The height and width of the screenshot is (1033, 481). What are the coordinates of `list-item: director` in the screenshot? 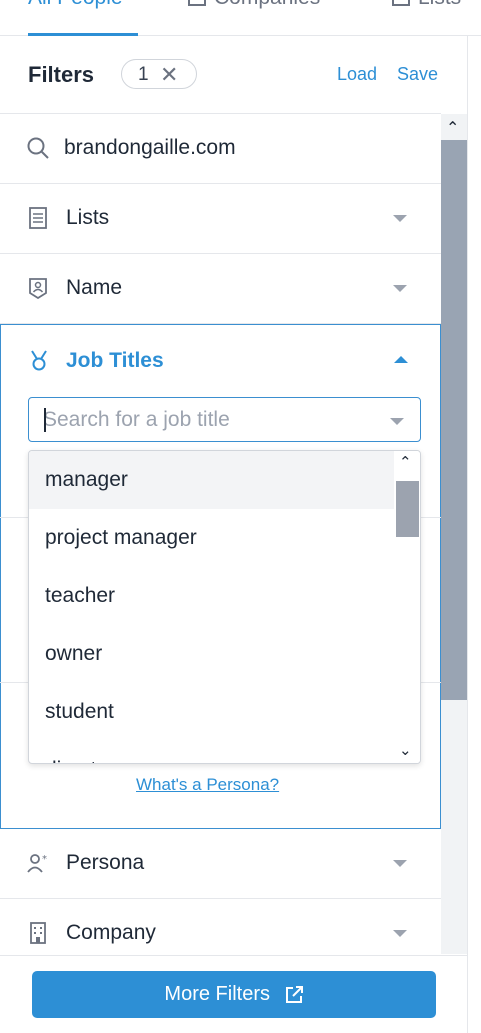 It's located at (211, 752).